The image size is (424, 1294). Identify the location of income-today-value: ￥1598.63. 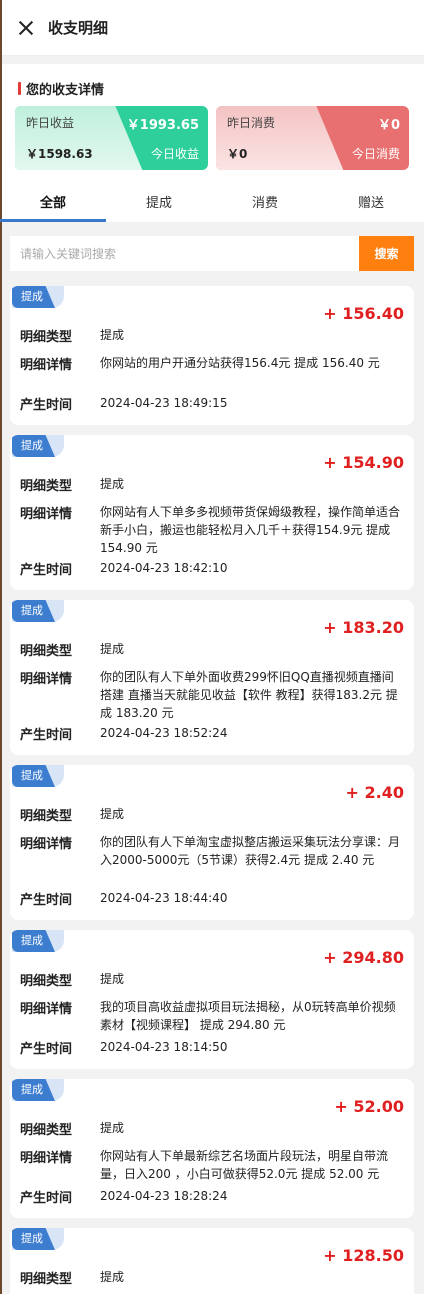
(59, 154).